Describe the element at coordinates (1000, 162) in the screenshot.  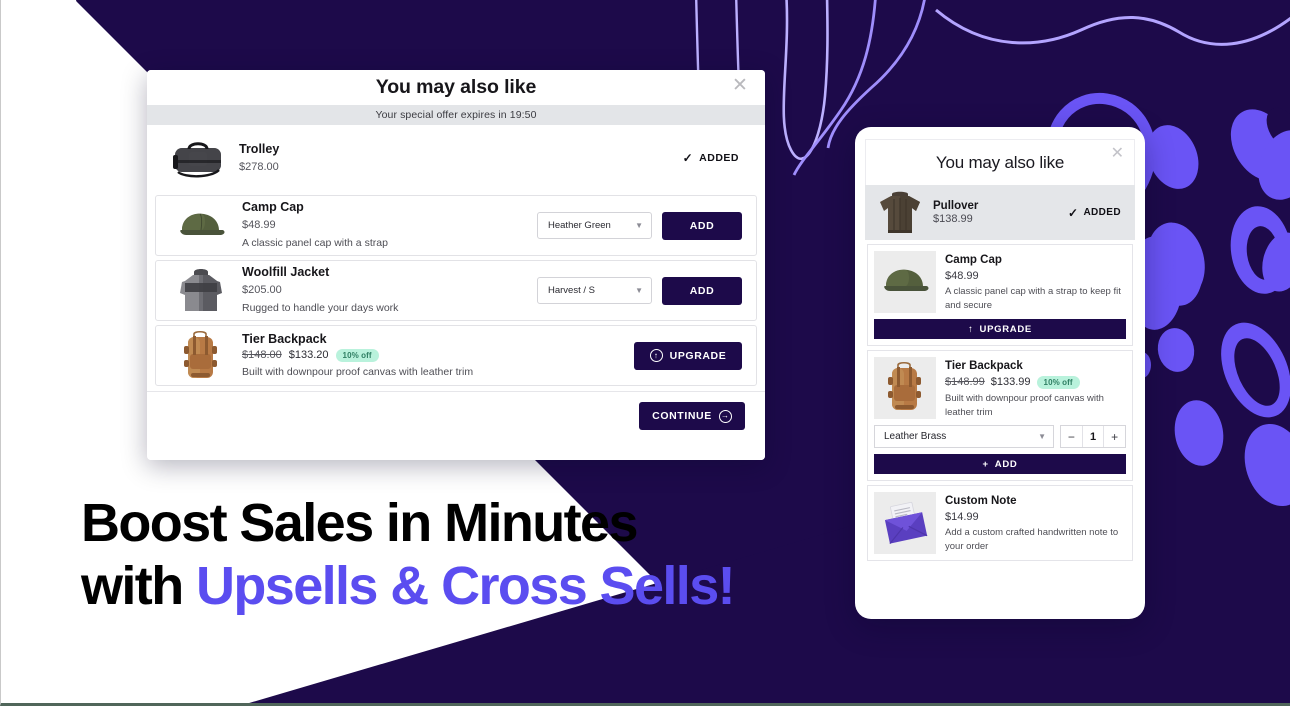
I see `mobile-modal-title: You may also like` at that location.